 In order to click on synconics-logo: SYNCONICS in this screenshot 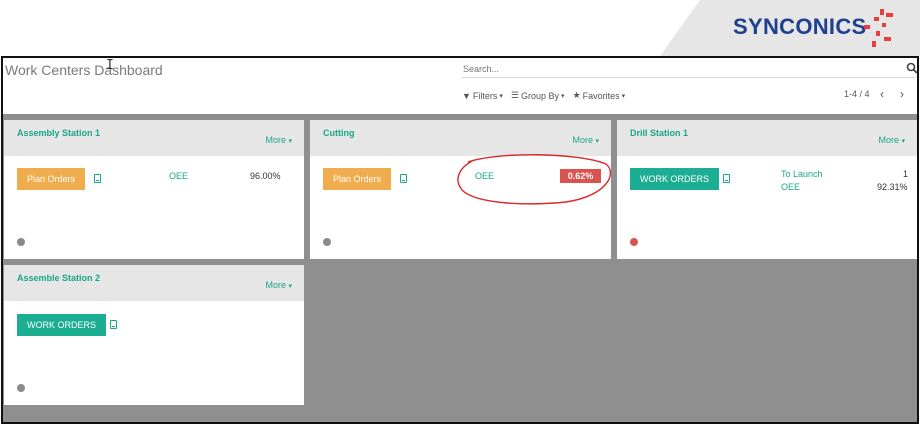, I will do `click(800, 26)`.